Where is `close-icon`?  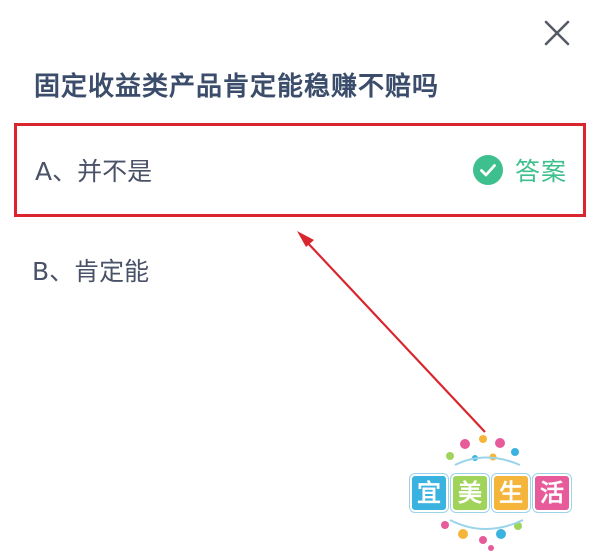
close-icon is located at coordinates (557, 33).